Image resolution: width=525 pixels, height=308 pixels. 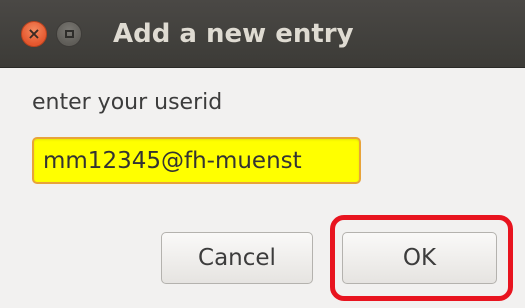 What do you see at coordinates (196, 160) in the screenshot?
I see `userid-input` at bounding box center [196, 160].